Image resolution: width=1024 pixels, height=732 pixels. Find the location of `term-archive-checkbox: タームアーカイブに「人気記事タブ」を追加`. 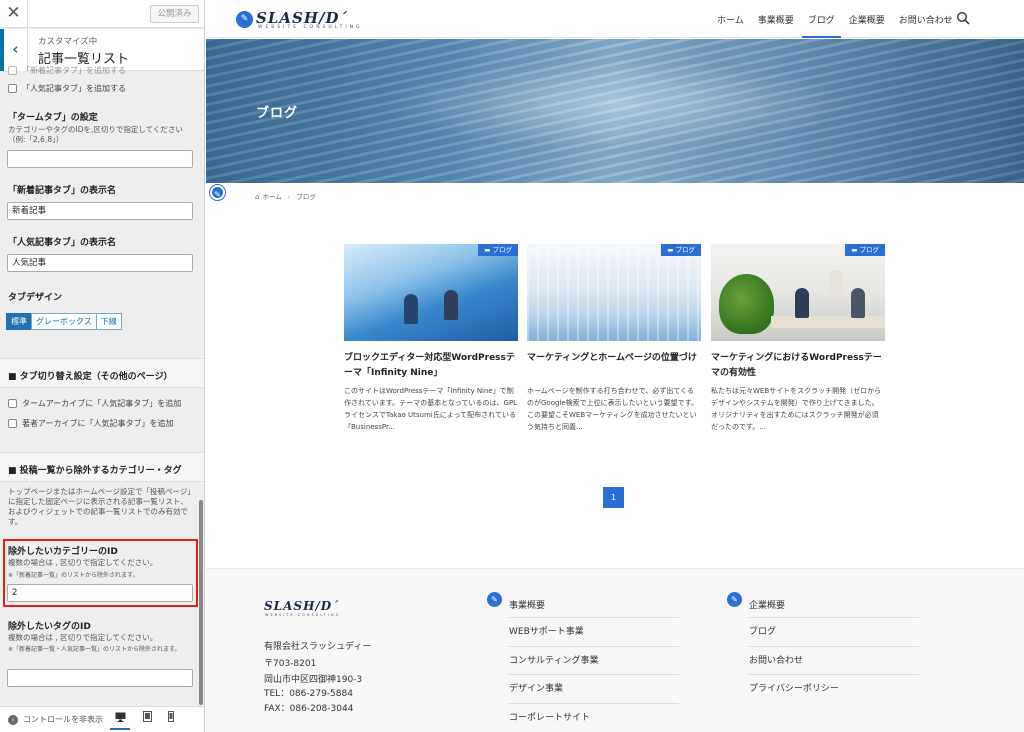

term-archive-checkbox: タームアーカイブに「人気記事タブ」を追加 is located at coordinates (94, 404).